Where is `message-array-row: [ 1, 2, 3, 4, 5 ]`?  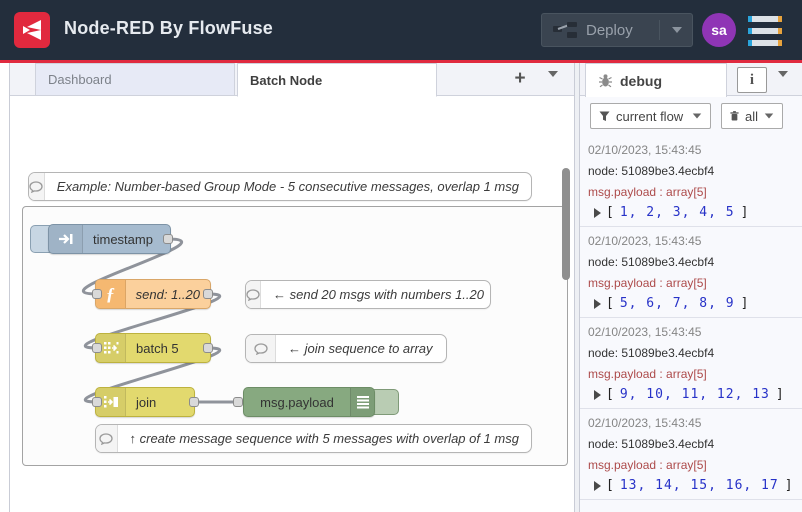
message-array-row: [ 1, 2, 3, 4, 5 ] is located at coordinates (695, 212).